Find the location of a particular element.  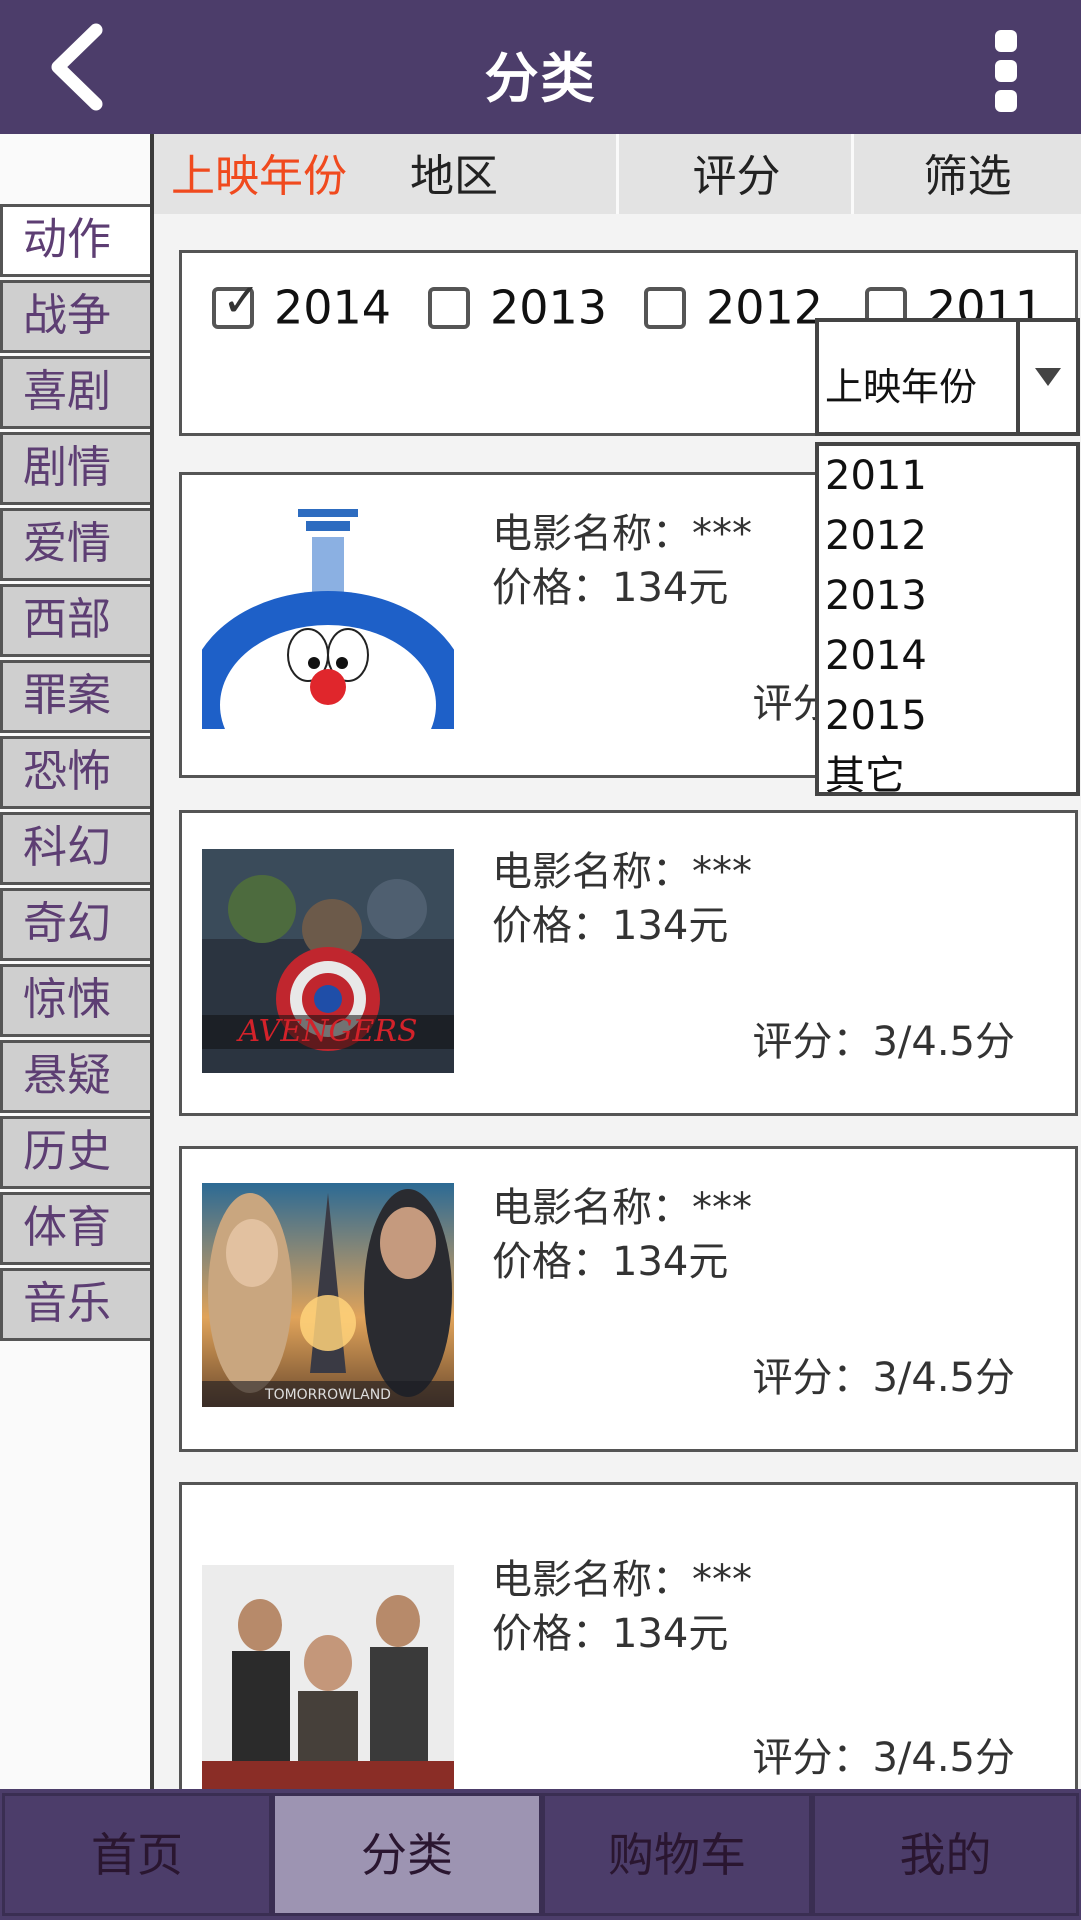

header-bar: 分类 is located at coordinates (540, 67).